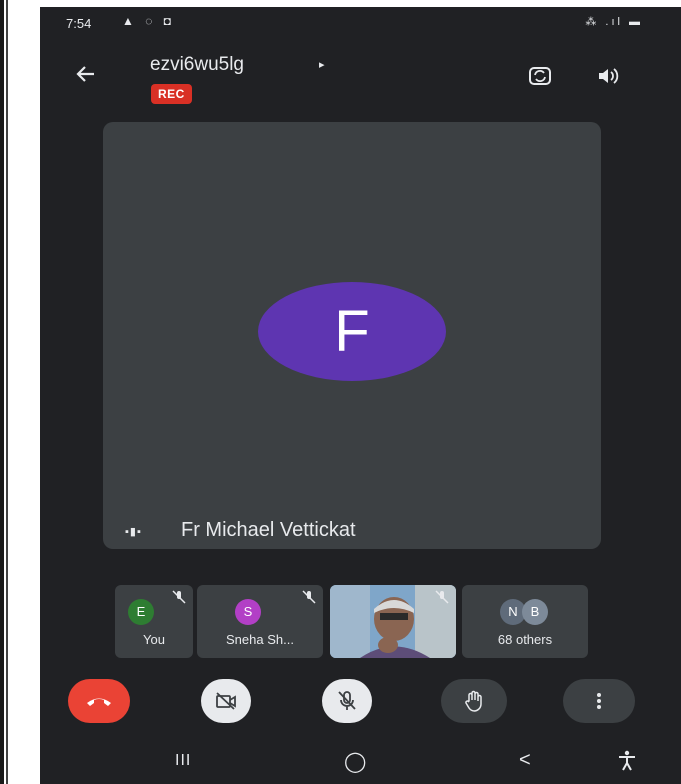 The height and width of the screenshot is (784, 681). Describe the element at coordinates (355, 761) in the screenshot. I see `home-icon: ◯` at that location.